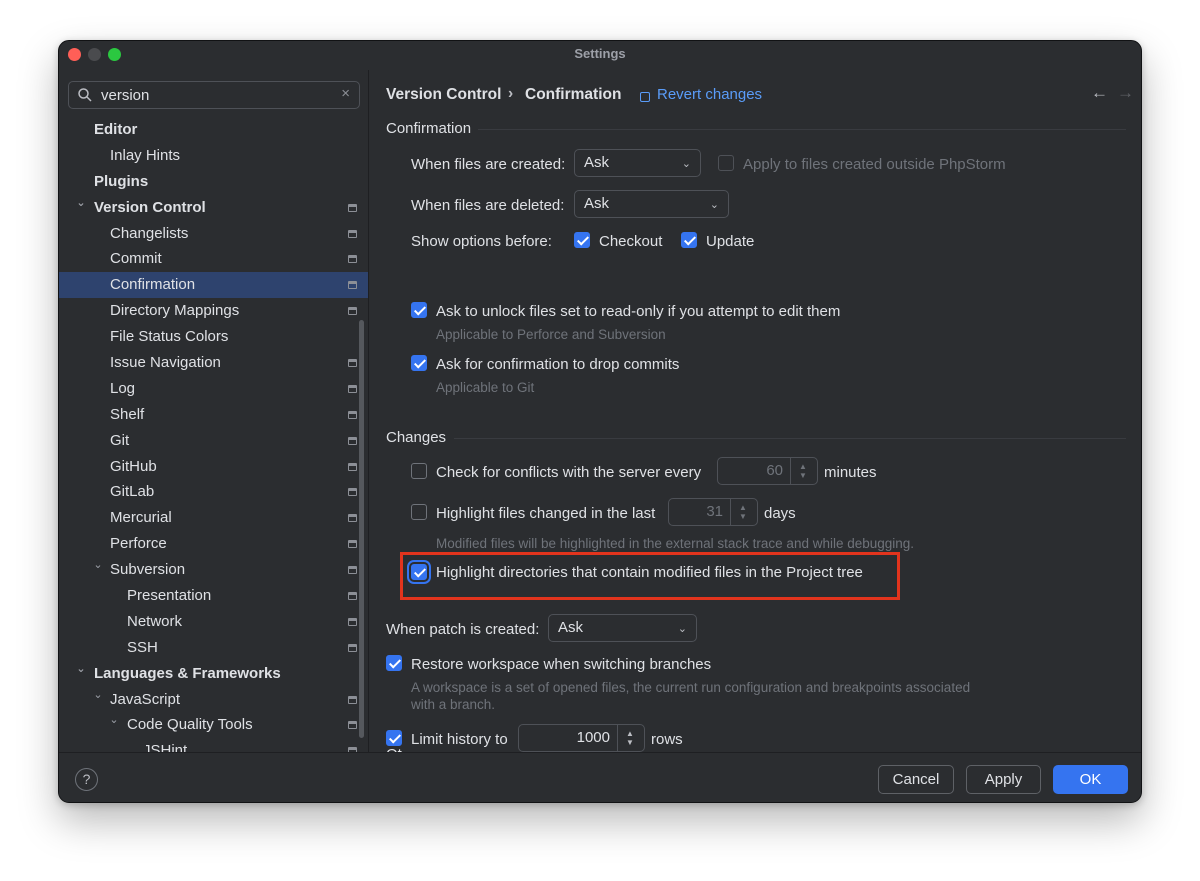 This screenshot has height=881, width=1200. Describe the element at coordinates (419, 471) in the screenshot. I see `check-conflicts-checkbox` at that location.